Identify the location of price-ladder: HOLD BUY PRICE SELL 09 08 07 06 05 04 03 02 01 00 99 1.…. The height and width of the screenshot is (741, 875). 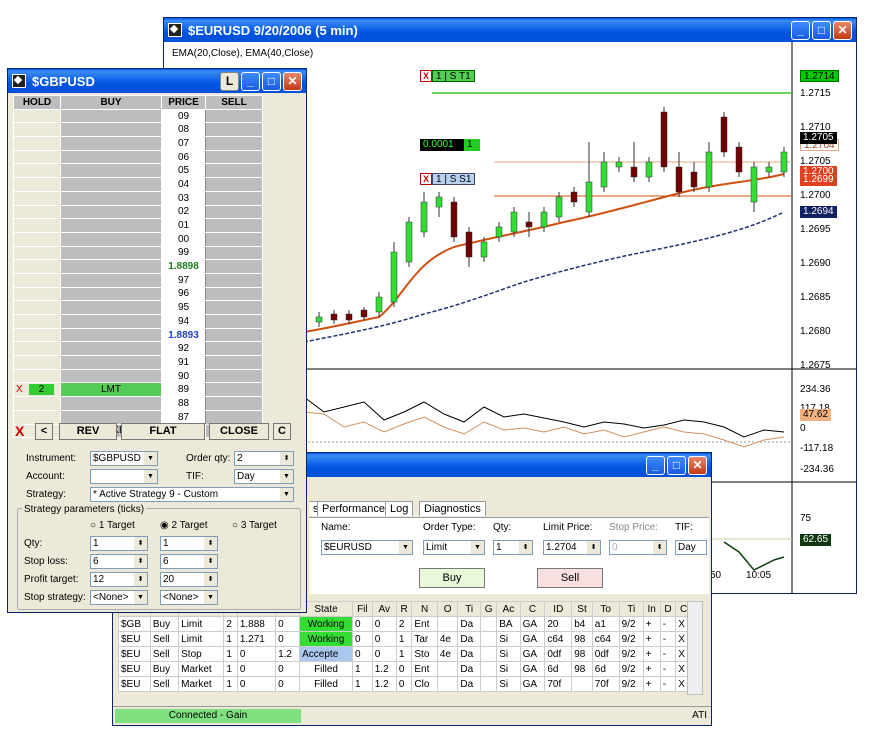
(138, 267).